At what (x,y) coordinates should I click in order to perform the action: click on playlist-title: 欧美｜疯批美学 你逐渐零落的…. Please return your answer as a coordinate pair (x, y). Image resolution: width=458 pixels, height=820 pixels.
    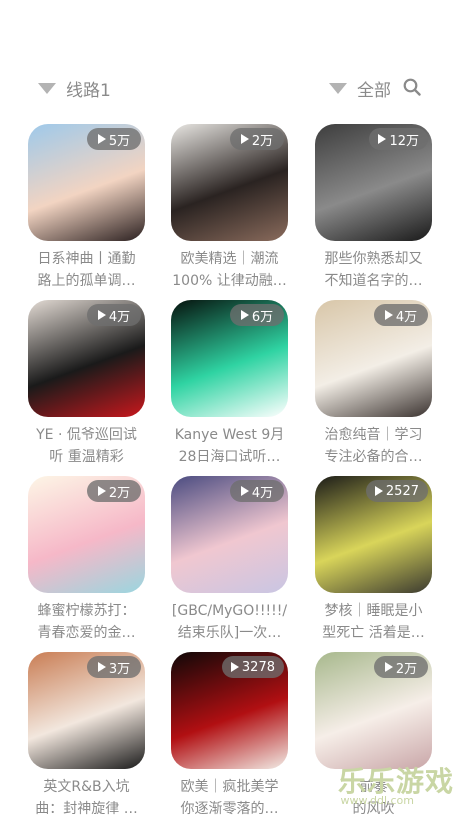
    Looking at the image, I should click on (229, 798).